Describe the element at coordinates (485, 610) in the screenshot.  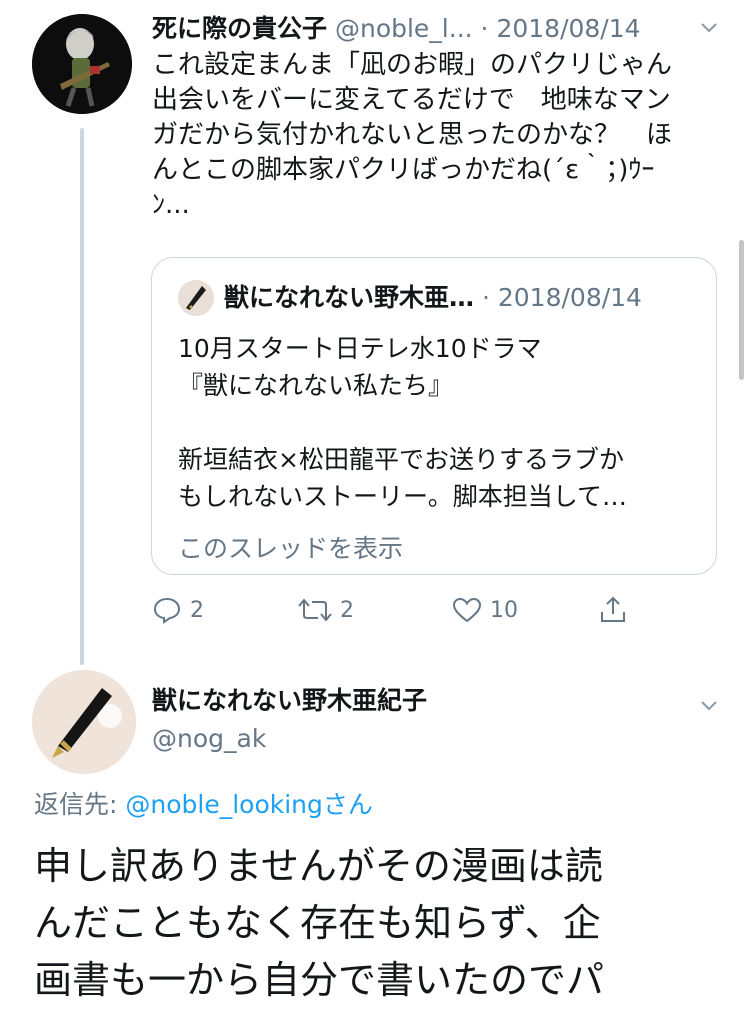
I see `like-button: 10` at that location.